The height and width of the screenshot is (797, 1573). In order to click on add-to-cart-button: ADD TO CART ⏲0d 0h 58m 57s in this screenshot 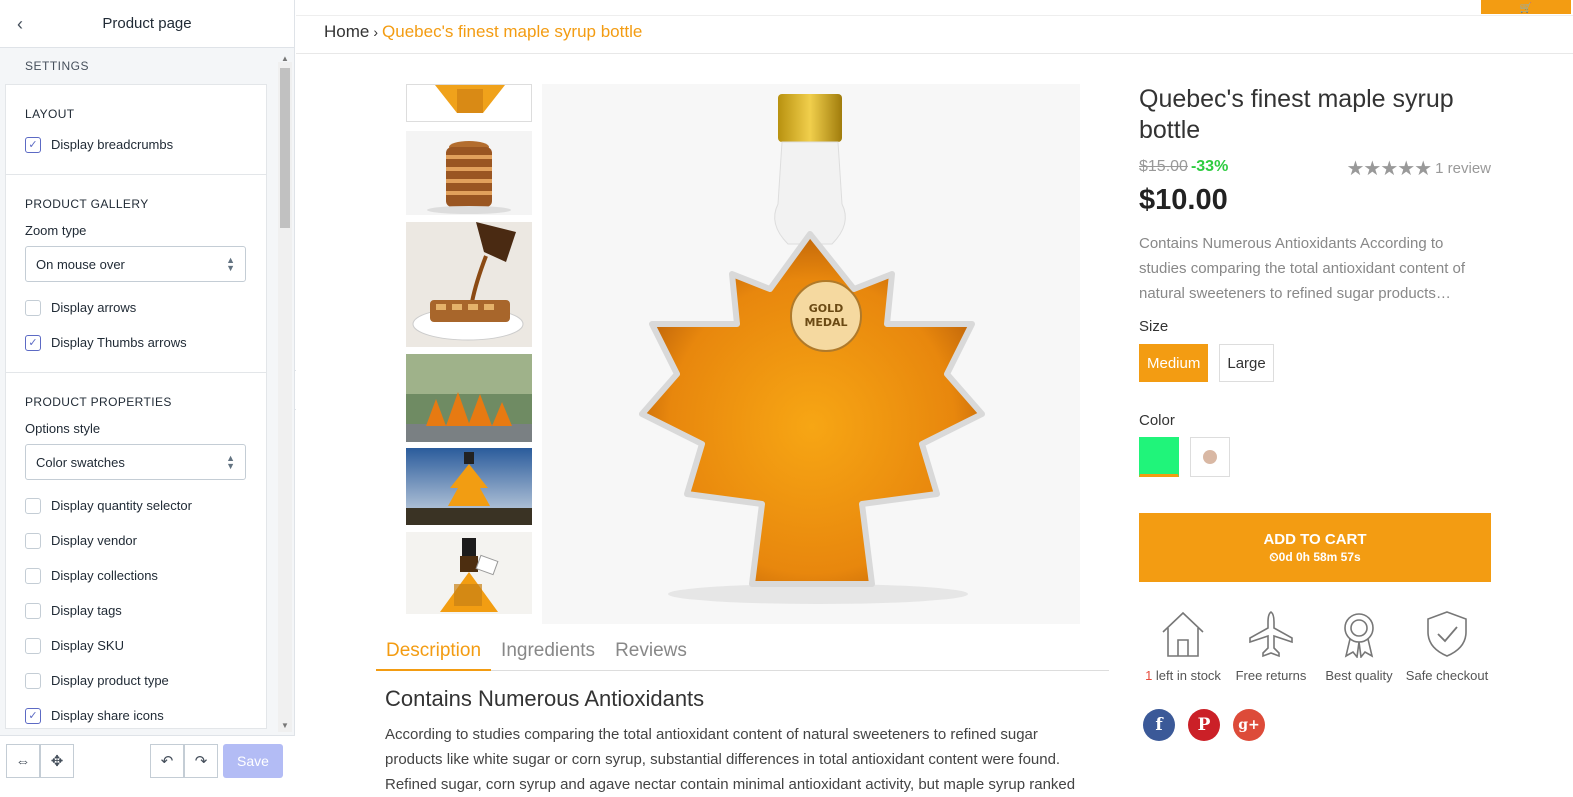, I will do `click(1315, 547)`.